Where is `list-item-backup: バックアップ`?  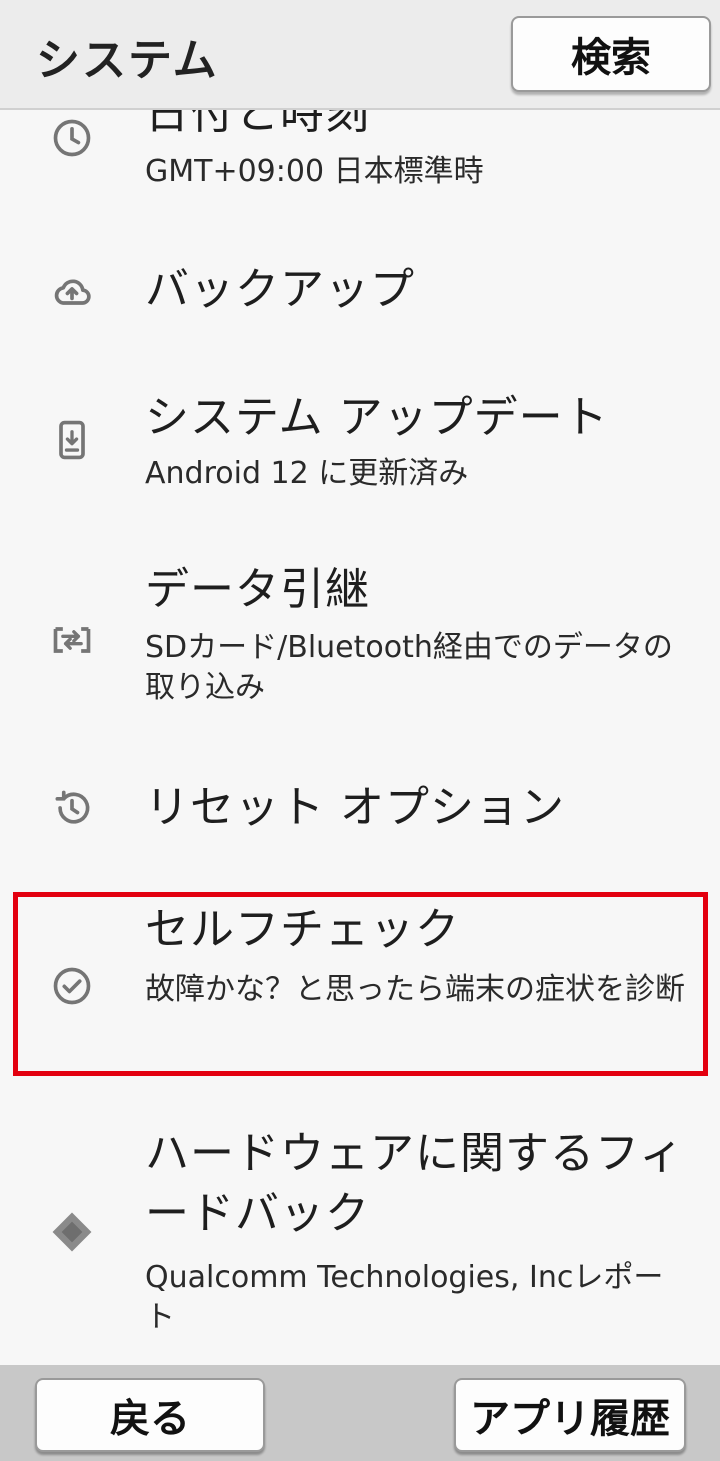
list-item-backup: バックアップ is located at coordinates (360, 295).